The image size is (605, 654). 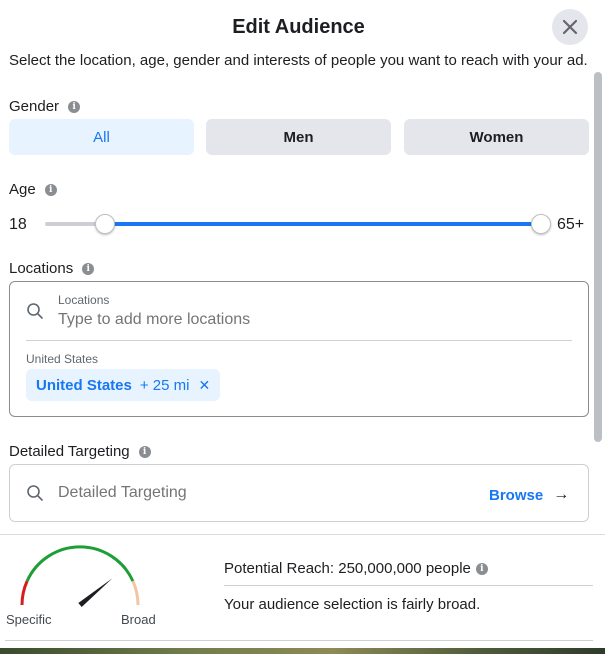 I want to click on detailed-targeting-field: Browse →, so click(x=299, y=493).